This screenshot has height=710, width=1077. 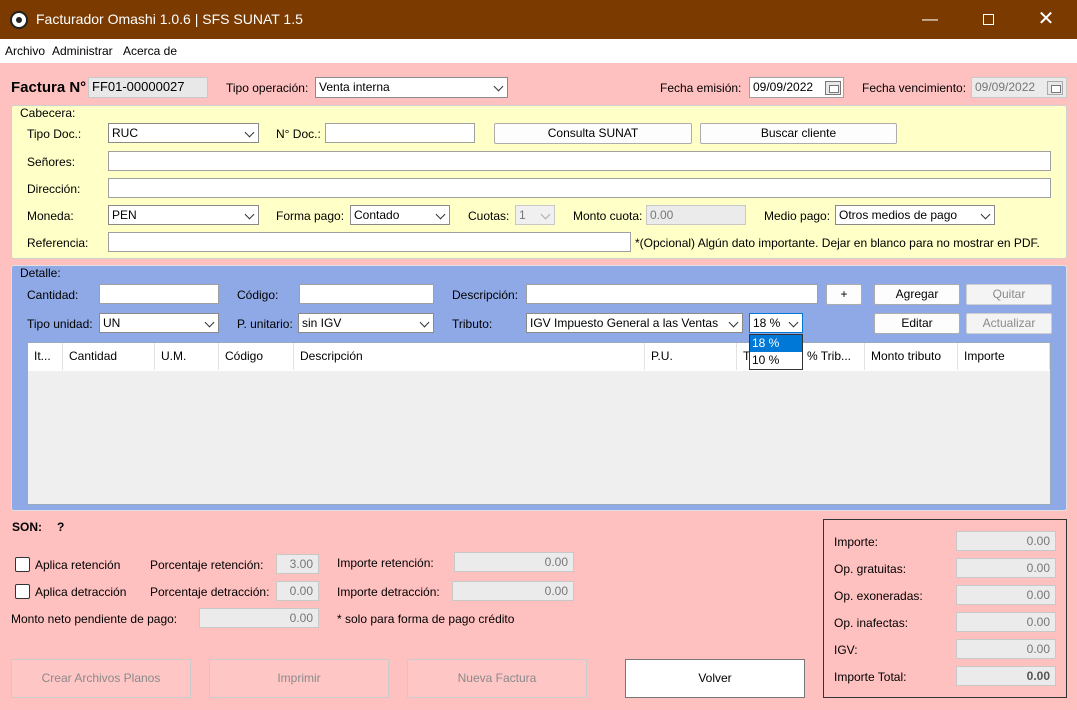 What do you see at coordinates (297, 564) in the screenshot?
I see `porcentaje-retencion-input: 3.00` at bounding box center [297, 564].